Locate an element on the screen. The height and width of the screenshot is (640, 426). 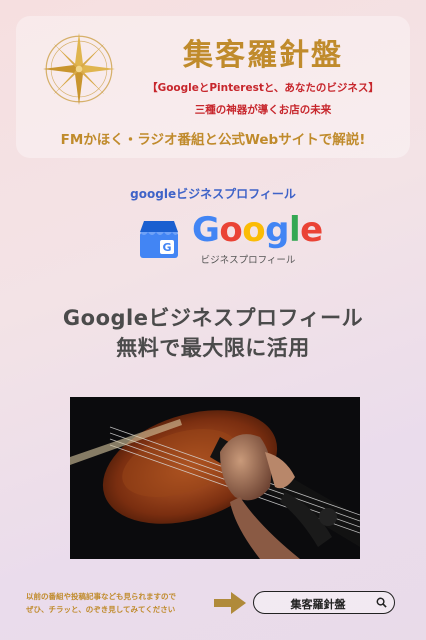
brand-title: 集客羅針盤 is located at coordinates (263, 55).